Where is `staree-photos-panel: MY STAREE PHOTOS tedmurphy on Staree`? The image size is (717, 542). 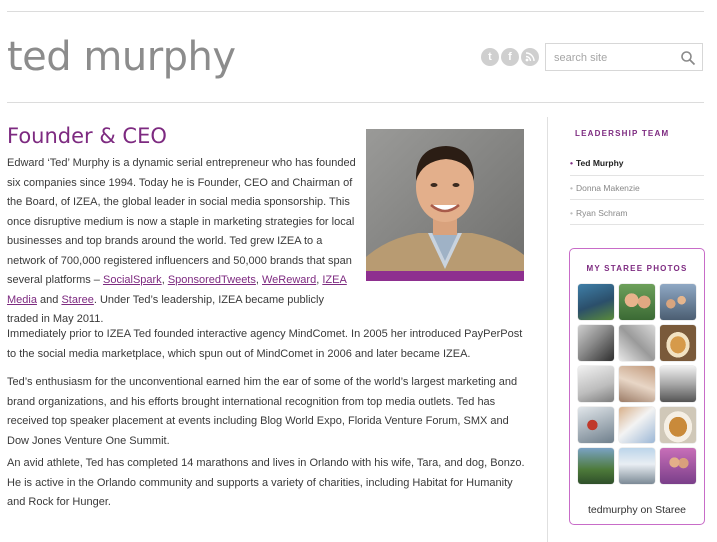 staree-photos-panel: MY STAREE PHOTOS tedmurphy on Staree is located at coordinates (637, 386).